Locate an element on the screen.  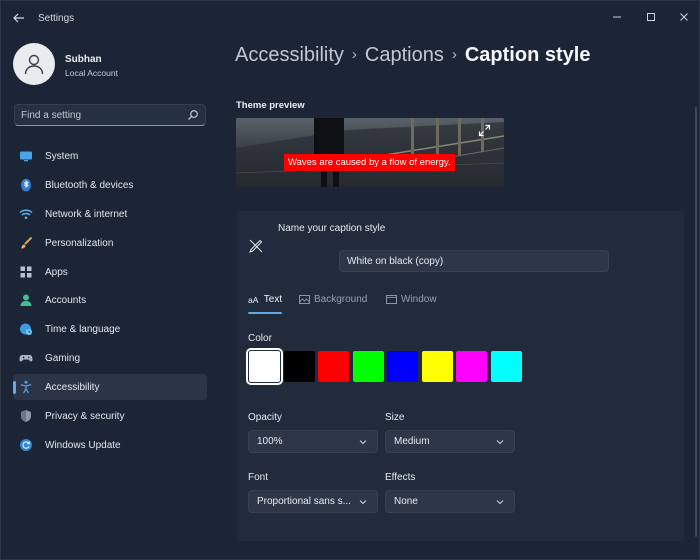
maximize-icon is located at coordinates (651, 17).